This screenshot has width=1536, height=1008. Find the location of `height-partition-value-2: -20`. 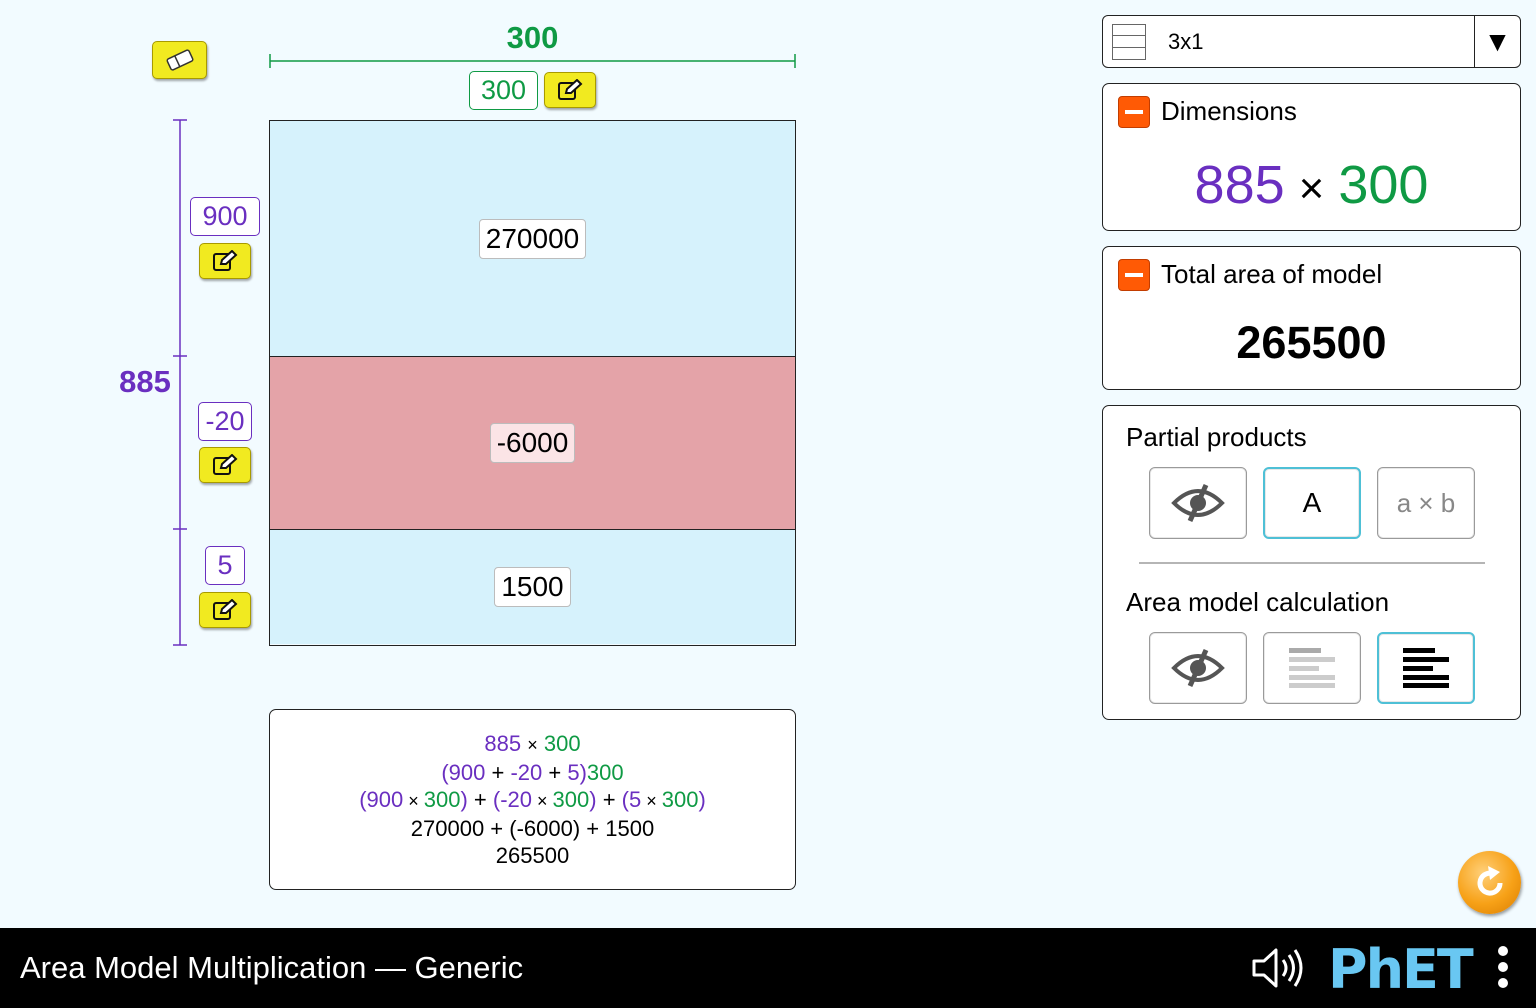

height-partition-value-2: -20 is located at coordinates (225, 421).